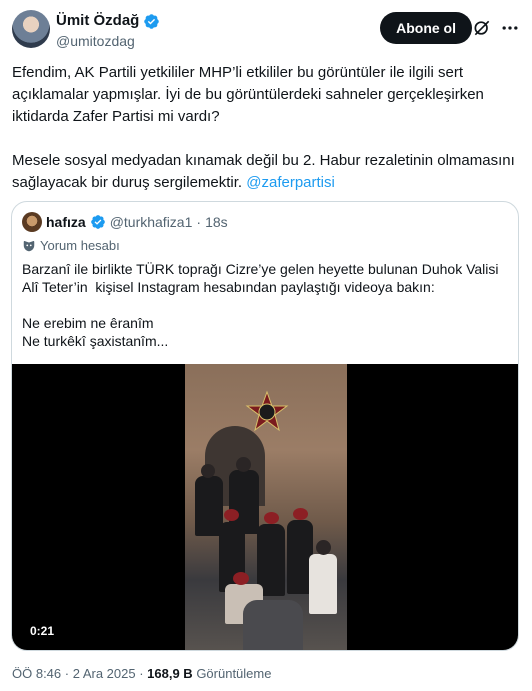  Describe the element at coordinates (104, 673) in the screenshot. I see `tweet-date: 2 Ara 2025` at that location.